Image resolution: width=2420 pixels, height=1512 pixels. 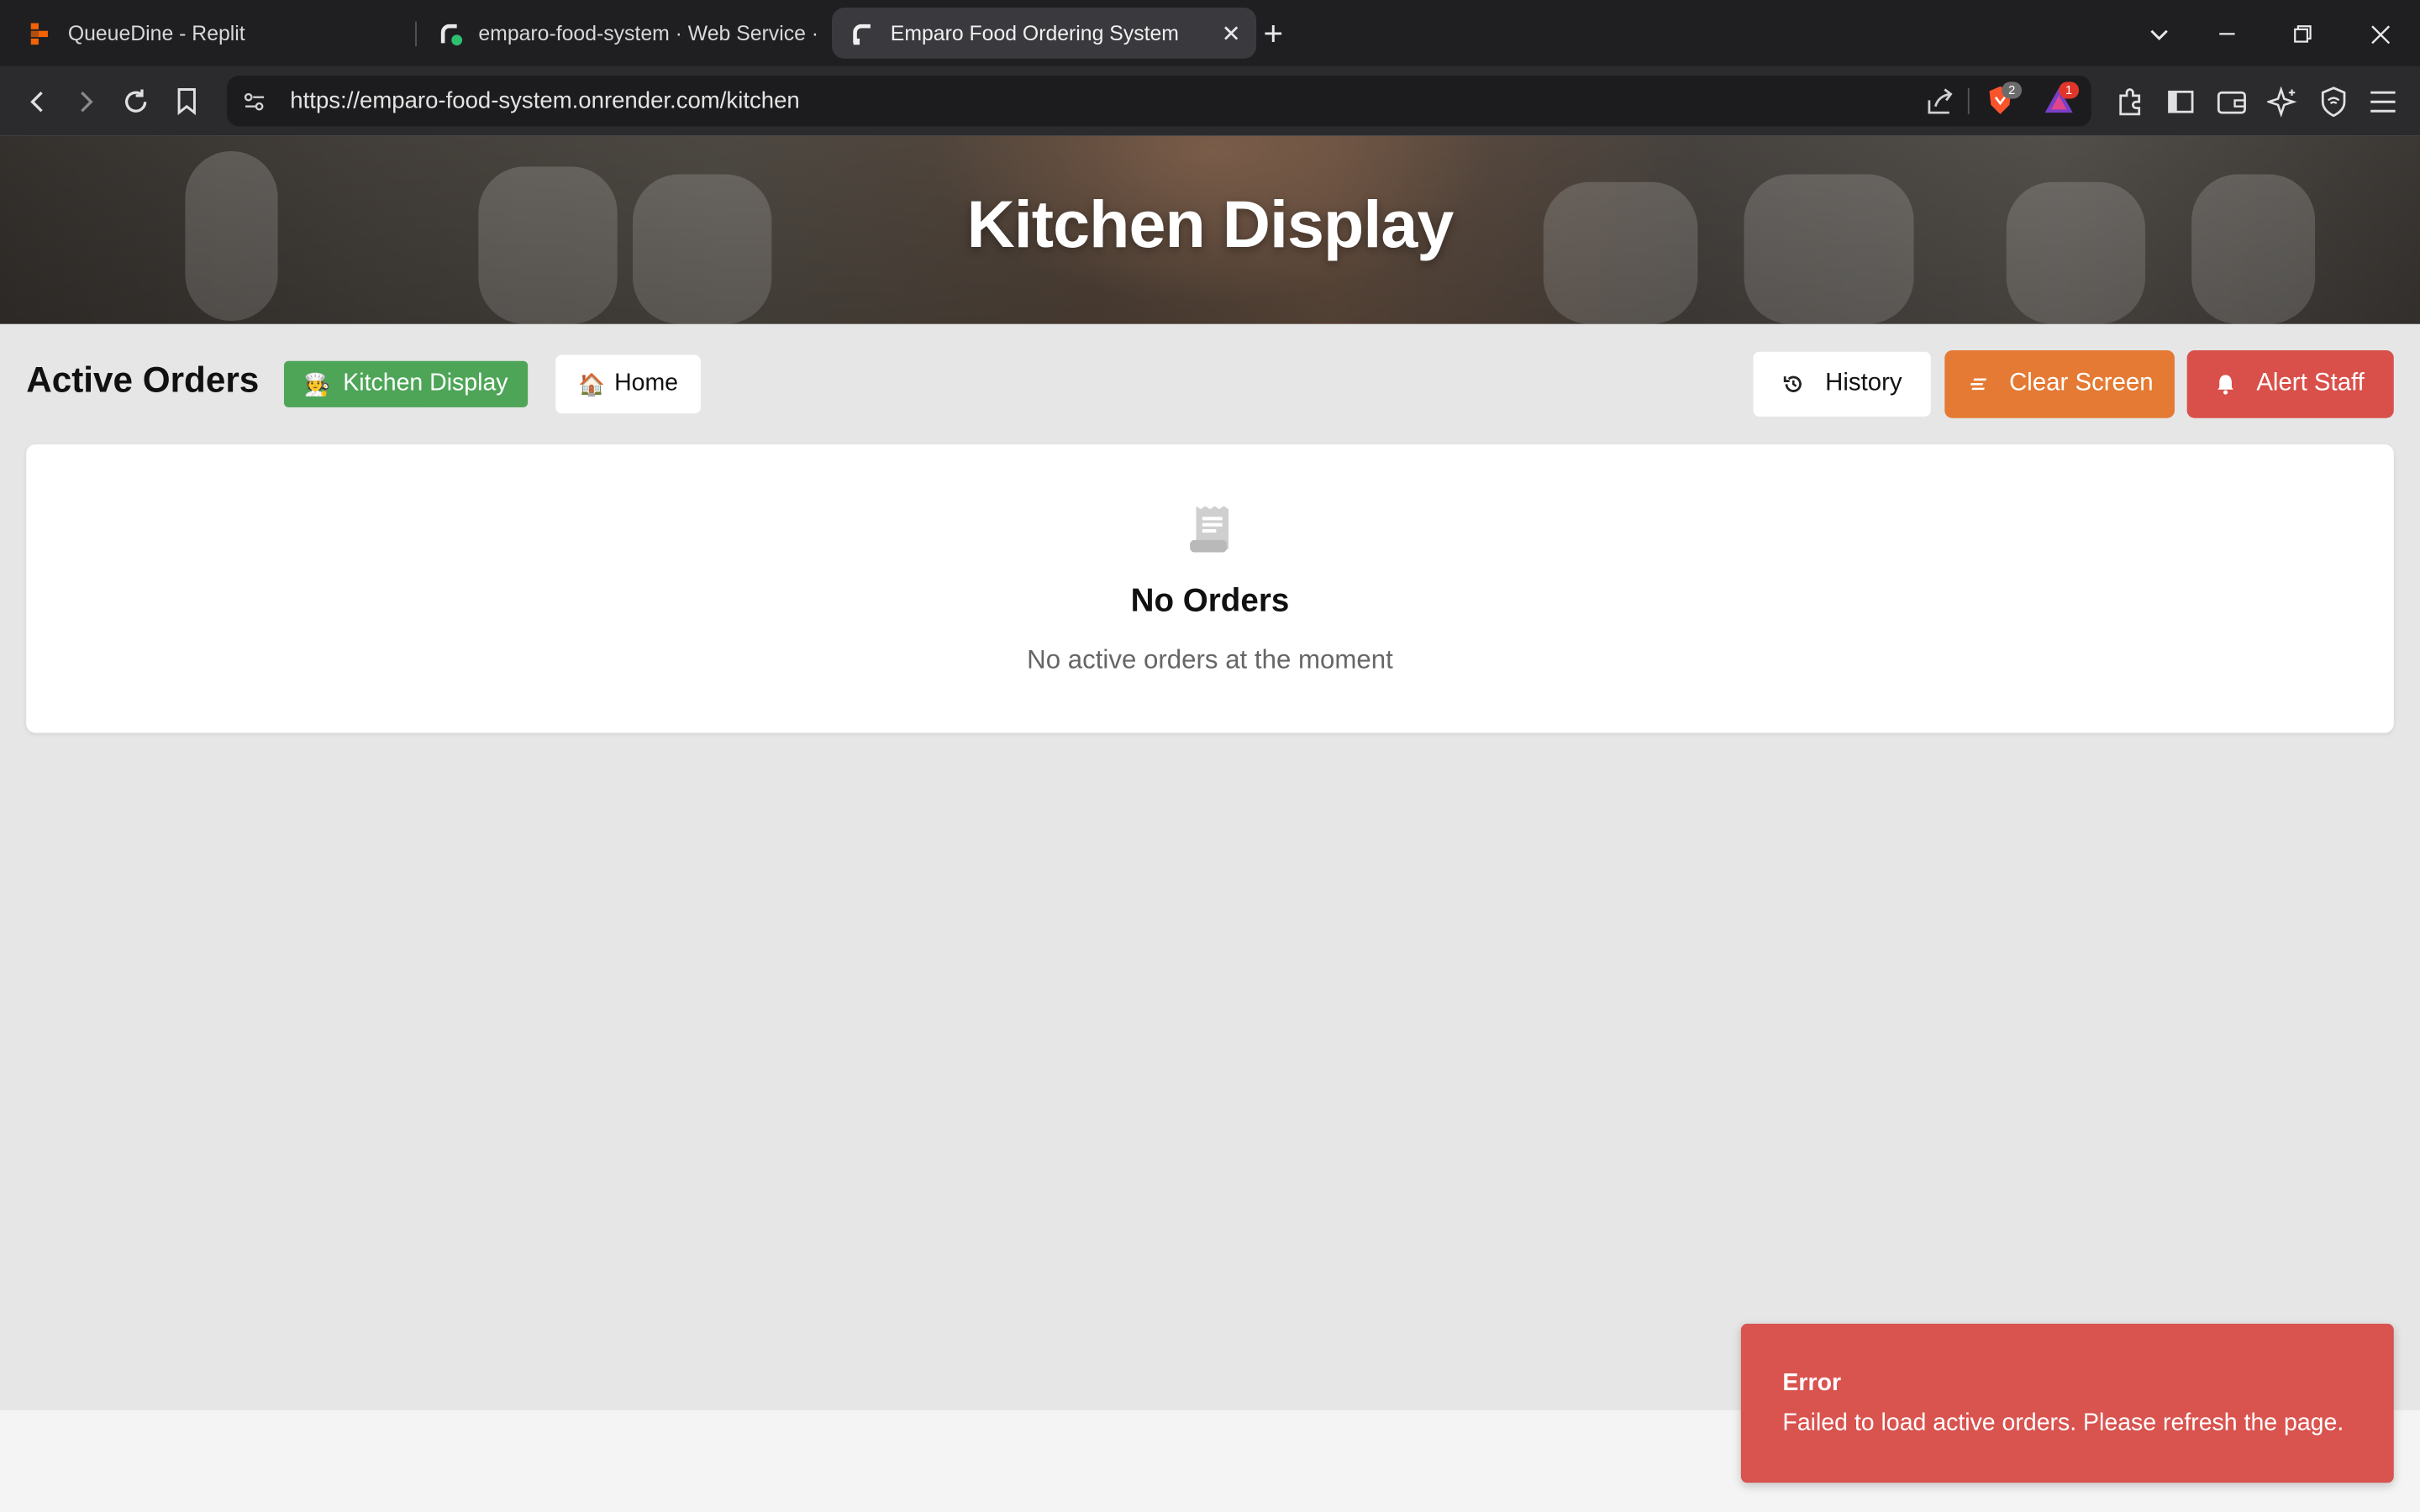 What do you see at coordinates (1969, 100) in the screenshot?
I see `divider` at bounding box center [1969, 100].